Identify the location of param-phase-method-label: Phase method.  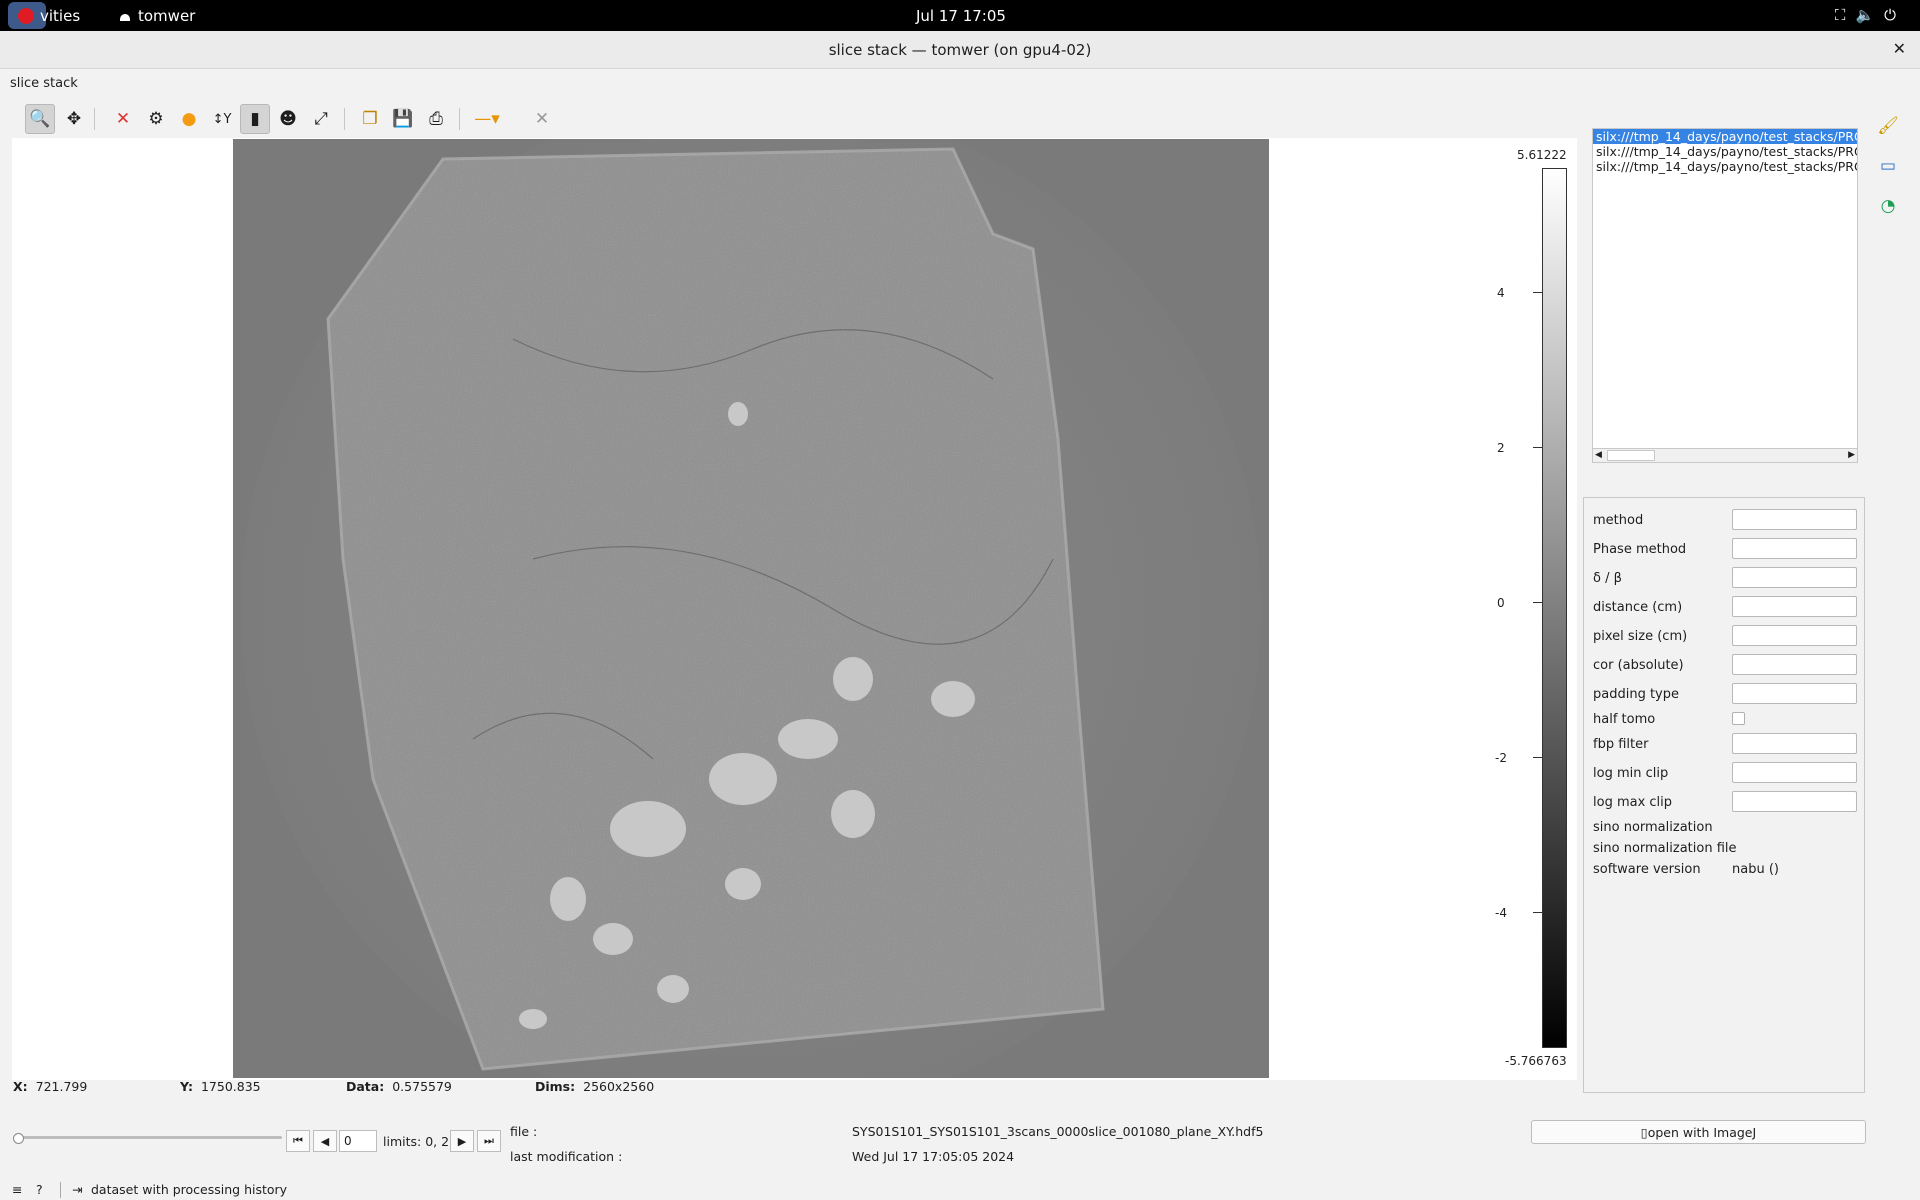
(1640, 549).